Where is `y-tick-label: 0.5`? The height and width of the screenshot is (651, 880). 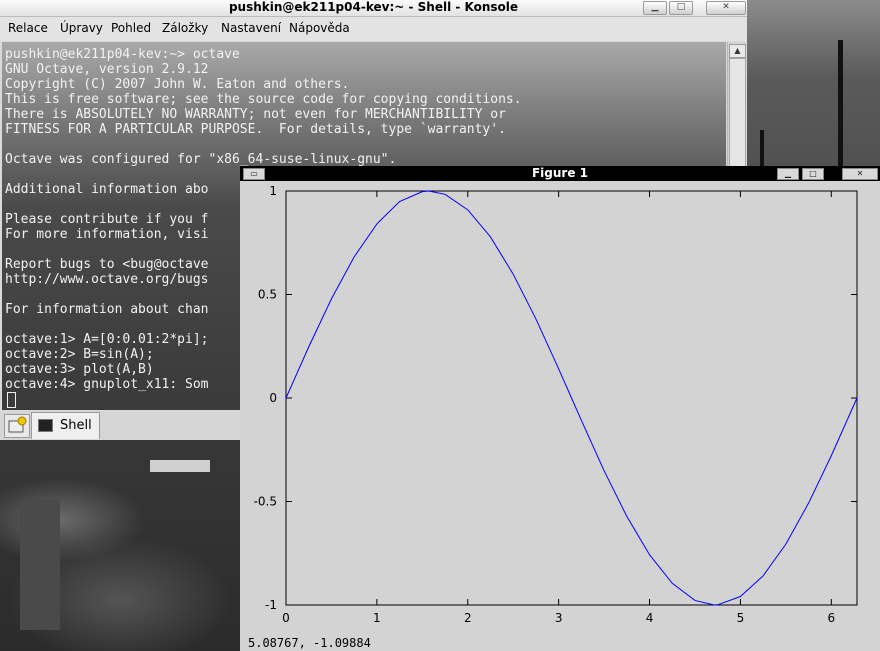
y-tick-label: 0.5 is located at coordinates (267, 295).